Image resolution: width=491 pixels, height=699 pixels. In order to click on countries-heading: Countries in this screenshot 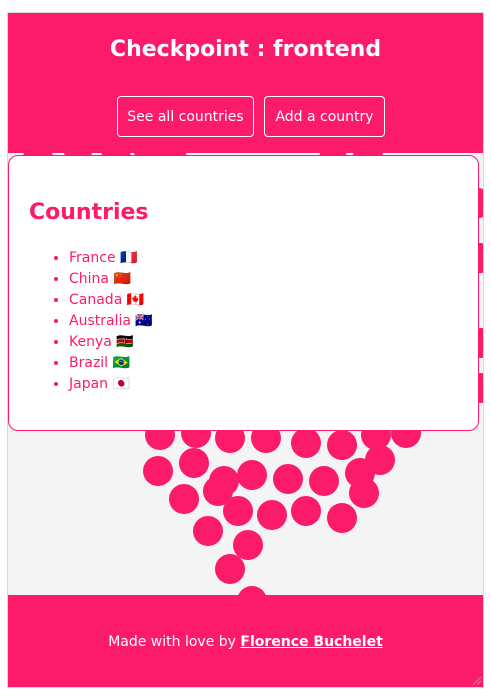, I will do `click(89, 212)`.